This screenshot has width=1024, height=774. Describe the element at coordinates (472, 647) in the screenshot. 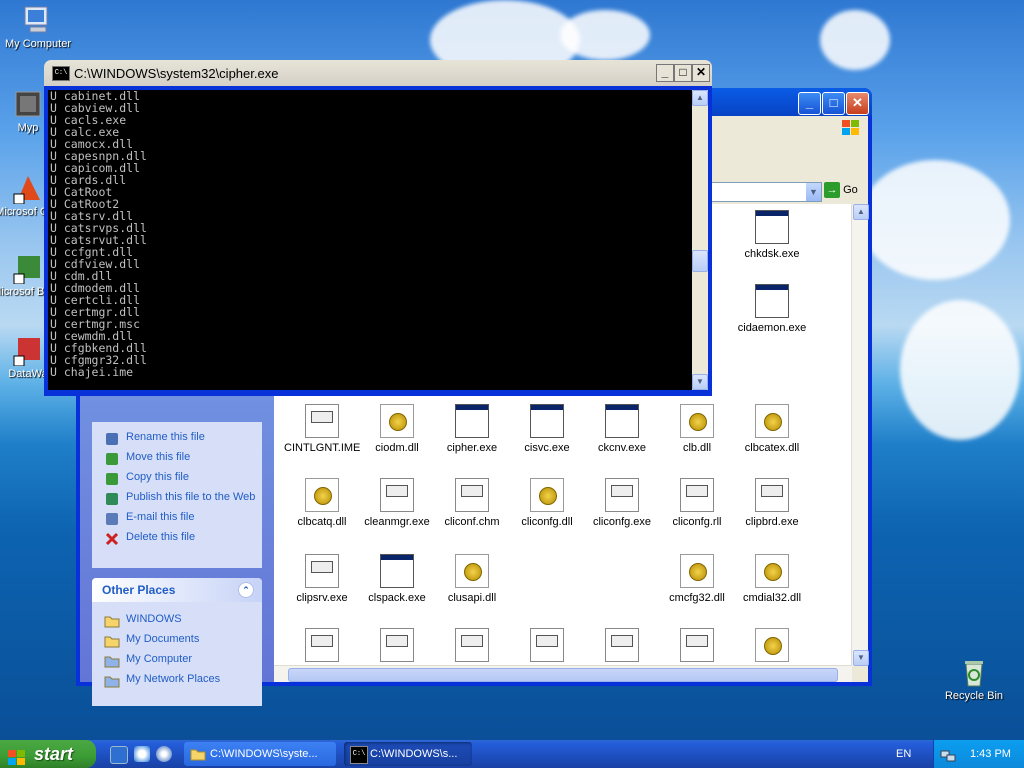

I see `file-item: cmdlib.wsc` at that location.